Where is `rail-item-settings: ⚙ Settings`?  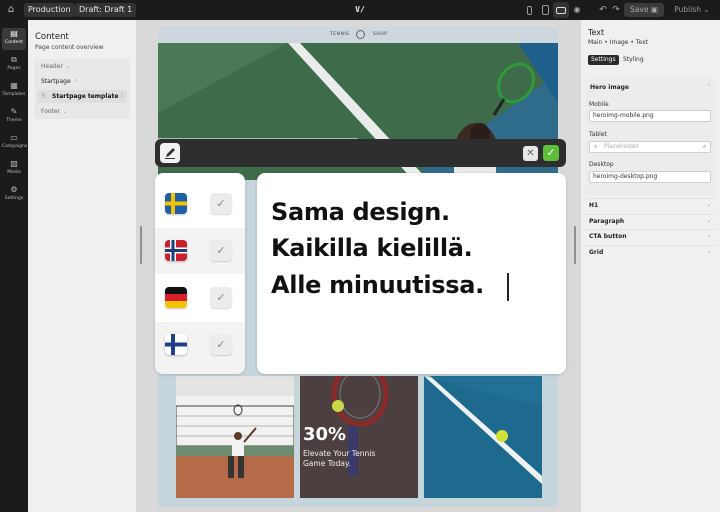 rail-item-settings: ⚙ Settings is located at coordinates (14, 195).